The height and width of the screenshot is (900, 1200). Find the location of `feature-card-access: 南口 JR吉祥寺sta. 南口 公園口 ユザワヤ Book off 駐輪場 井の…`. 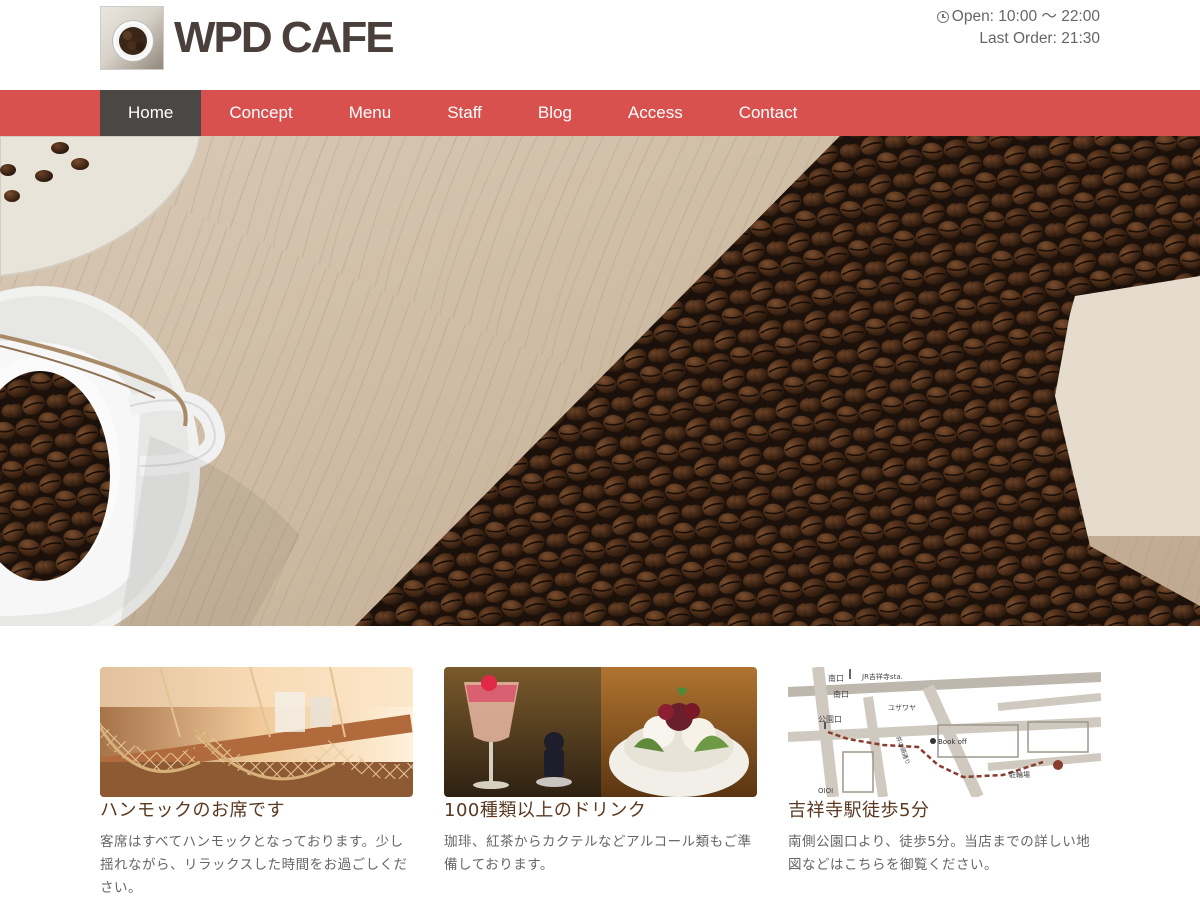

feature-card-access: 南口 JR吉祥寺sta. 南口 公園口 ユザワヤ Book off 駐輪場 井の… is located at coordinates (944, 772).